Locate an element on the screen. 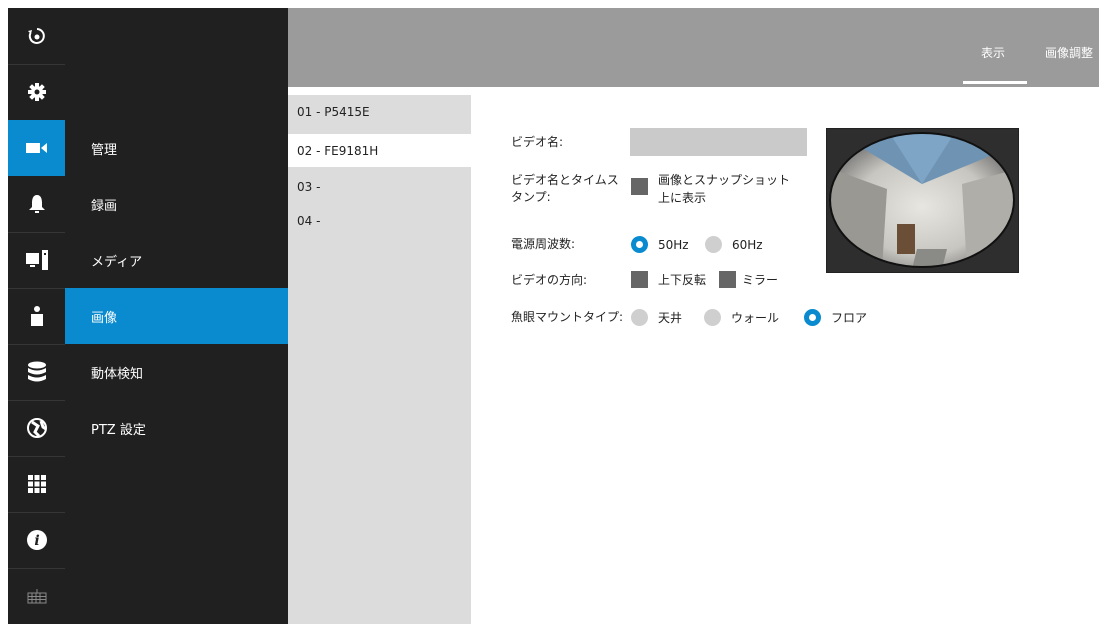 This screenshot has height=624, width=1107. submenu-item-label: 管理 is located at coordinates (104, 150).